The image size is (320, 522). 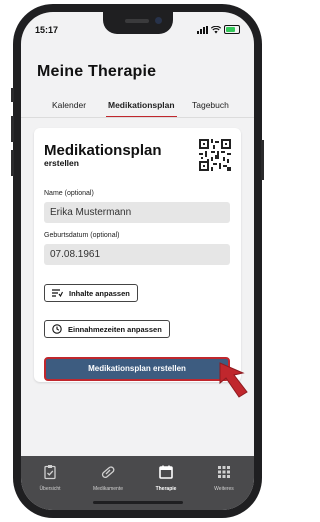 What do you see at coordinates (137, 117) in the screenshot?
I see `tabs-divider` at bounding box center [137, 117].